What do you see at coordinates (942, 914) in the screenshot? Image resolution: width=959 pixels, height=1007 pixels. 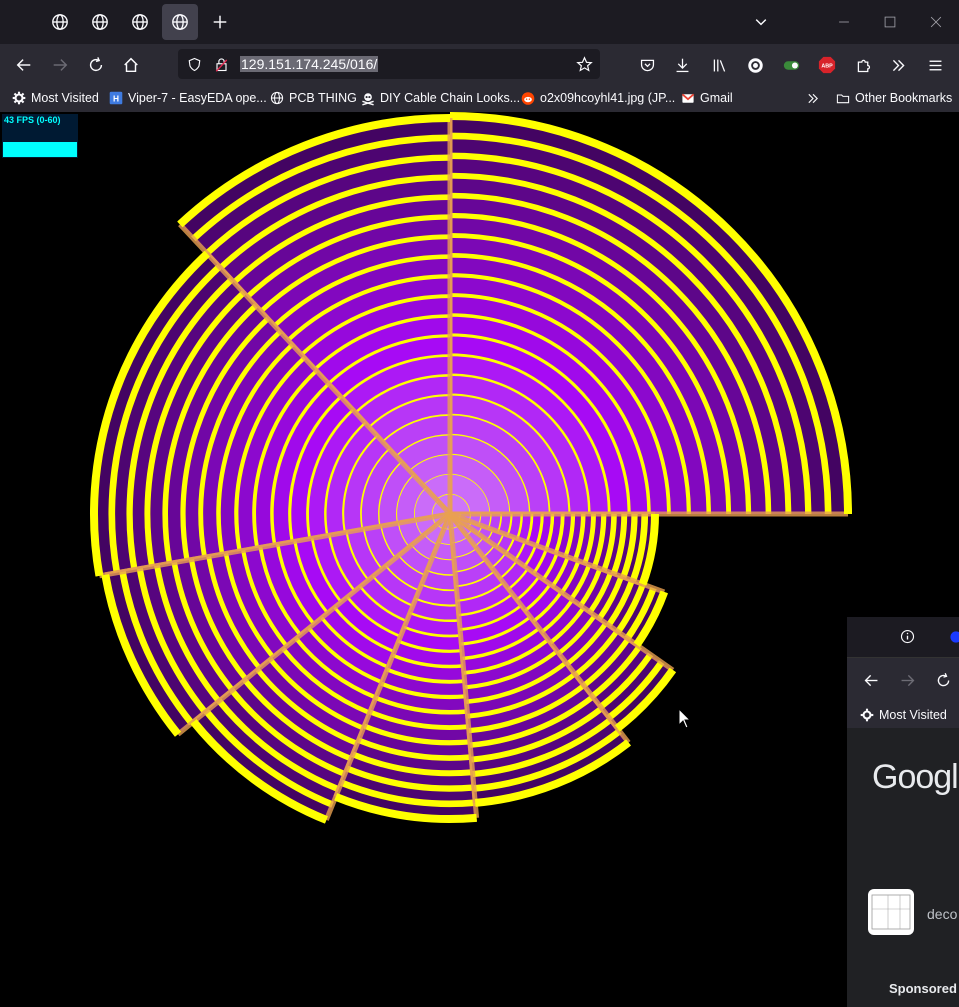 I see `result-title: deco` at bounding box center [942, 914].